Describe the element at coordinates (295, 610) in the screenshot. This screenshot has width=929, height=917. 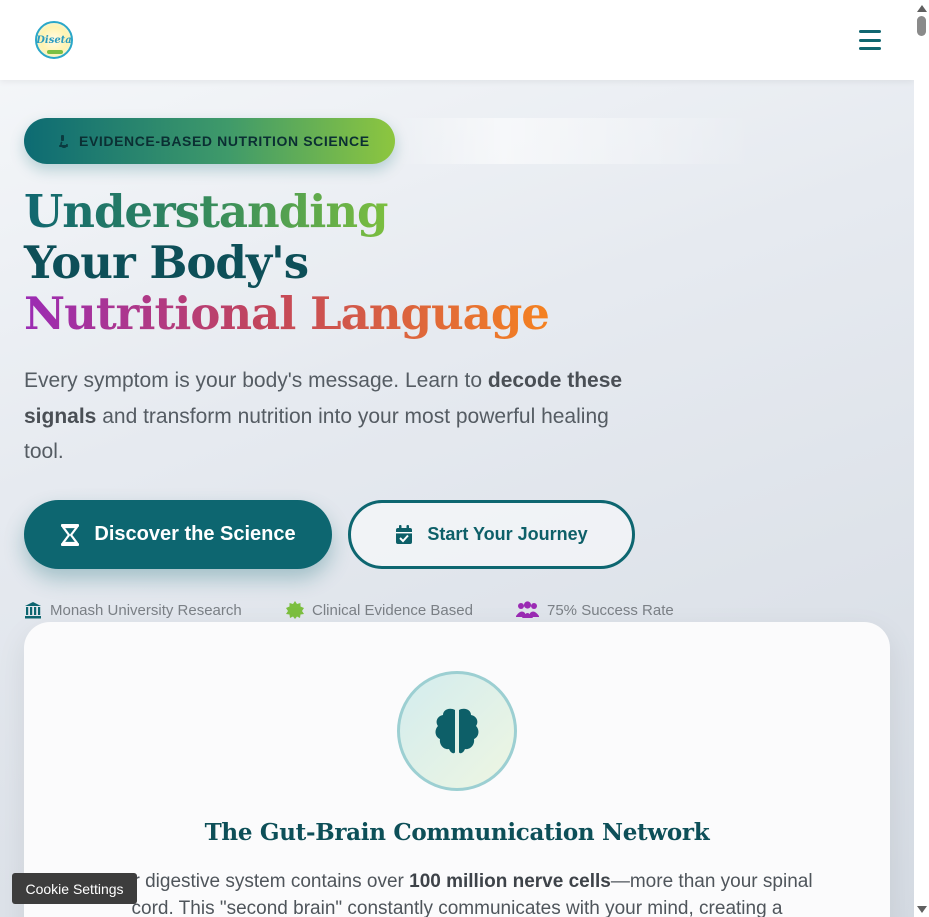
I see `certificate-icon` at that location.